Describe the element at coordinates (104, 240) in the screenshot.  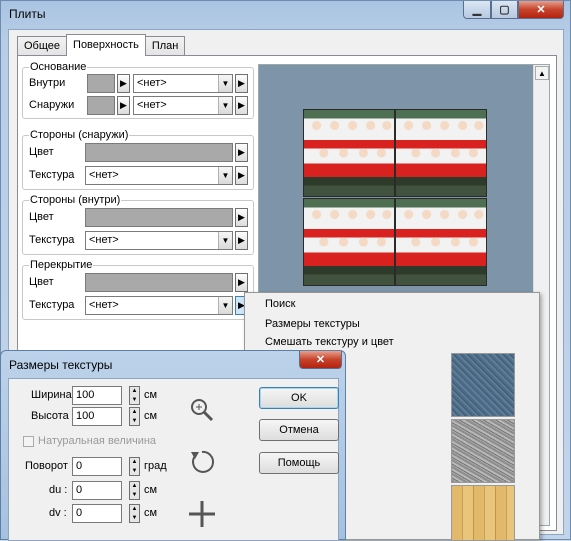
I see `sides-inside-texture-value: <нет>` at that location.